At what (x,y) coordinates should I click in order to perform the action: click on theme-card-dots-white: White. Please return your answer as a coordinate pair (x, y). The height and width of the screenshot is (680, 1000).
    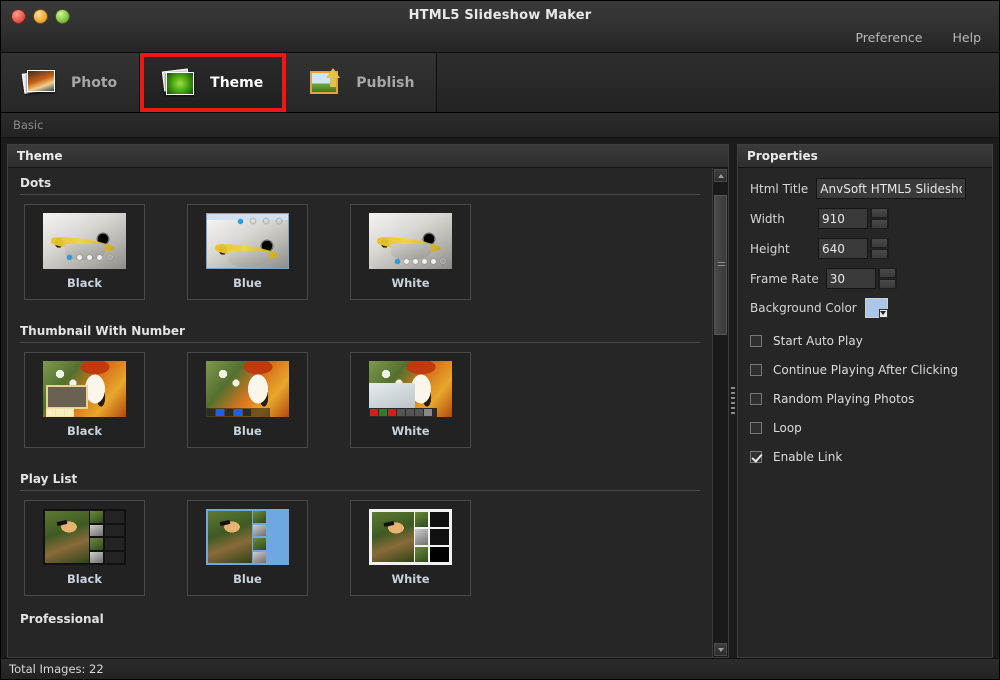
    Looking at the image, I should click on (410, 252).